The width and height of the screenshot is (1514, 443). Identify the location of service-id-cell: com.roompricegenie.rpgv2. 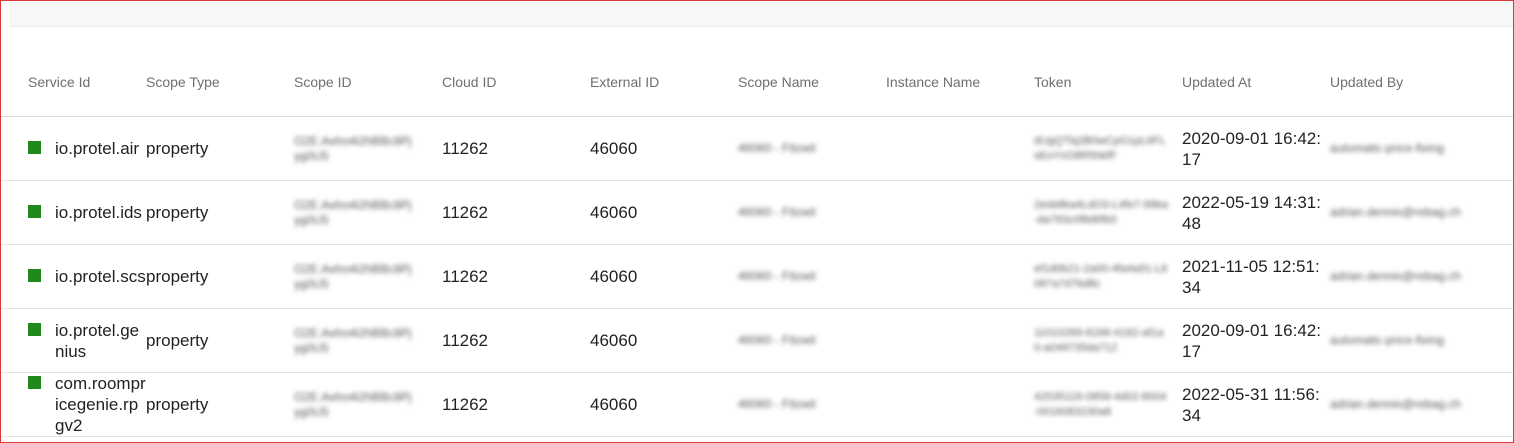
(73, 404).